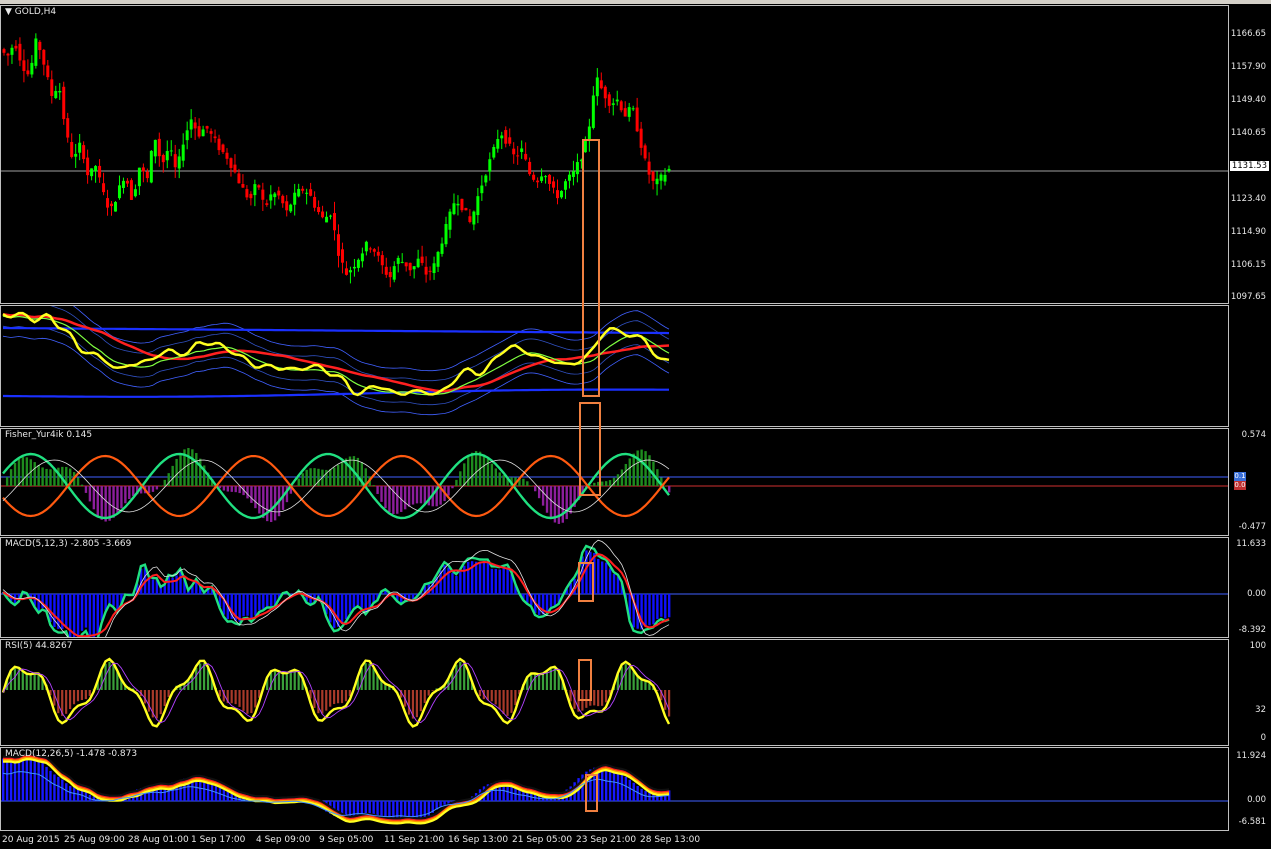 The height and width of the screenshot is (849, 1271). Describe the element at coordinates (614, 692) in the screenshot. I see `rsi-panel: RSI(5) 44.8267` at that location.